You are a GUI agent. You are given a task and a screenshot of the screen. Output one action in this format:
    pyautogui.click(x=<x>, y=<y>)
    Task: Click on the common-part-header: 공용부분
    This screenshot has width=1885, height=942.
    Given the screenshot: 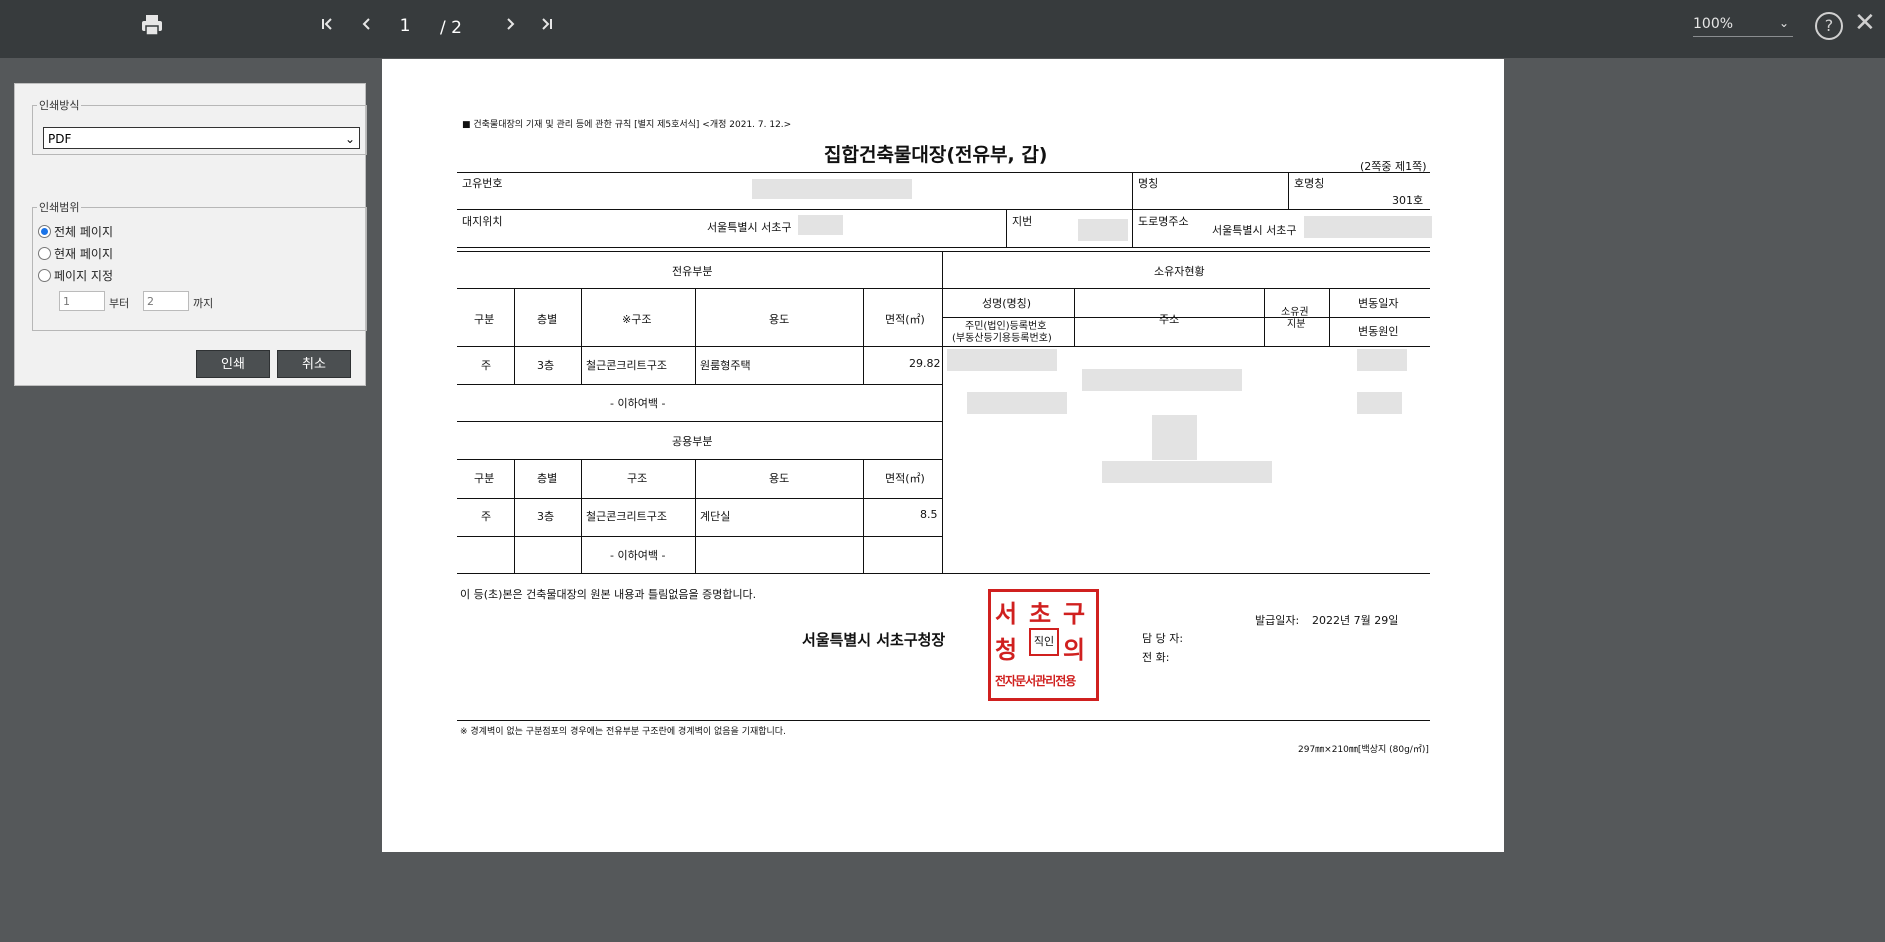 What is the action you would take?
    pyautogui.click(x=692, y=441)
    